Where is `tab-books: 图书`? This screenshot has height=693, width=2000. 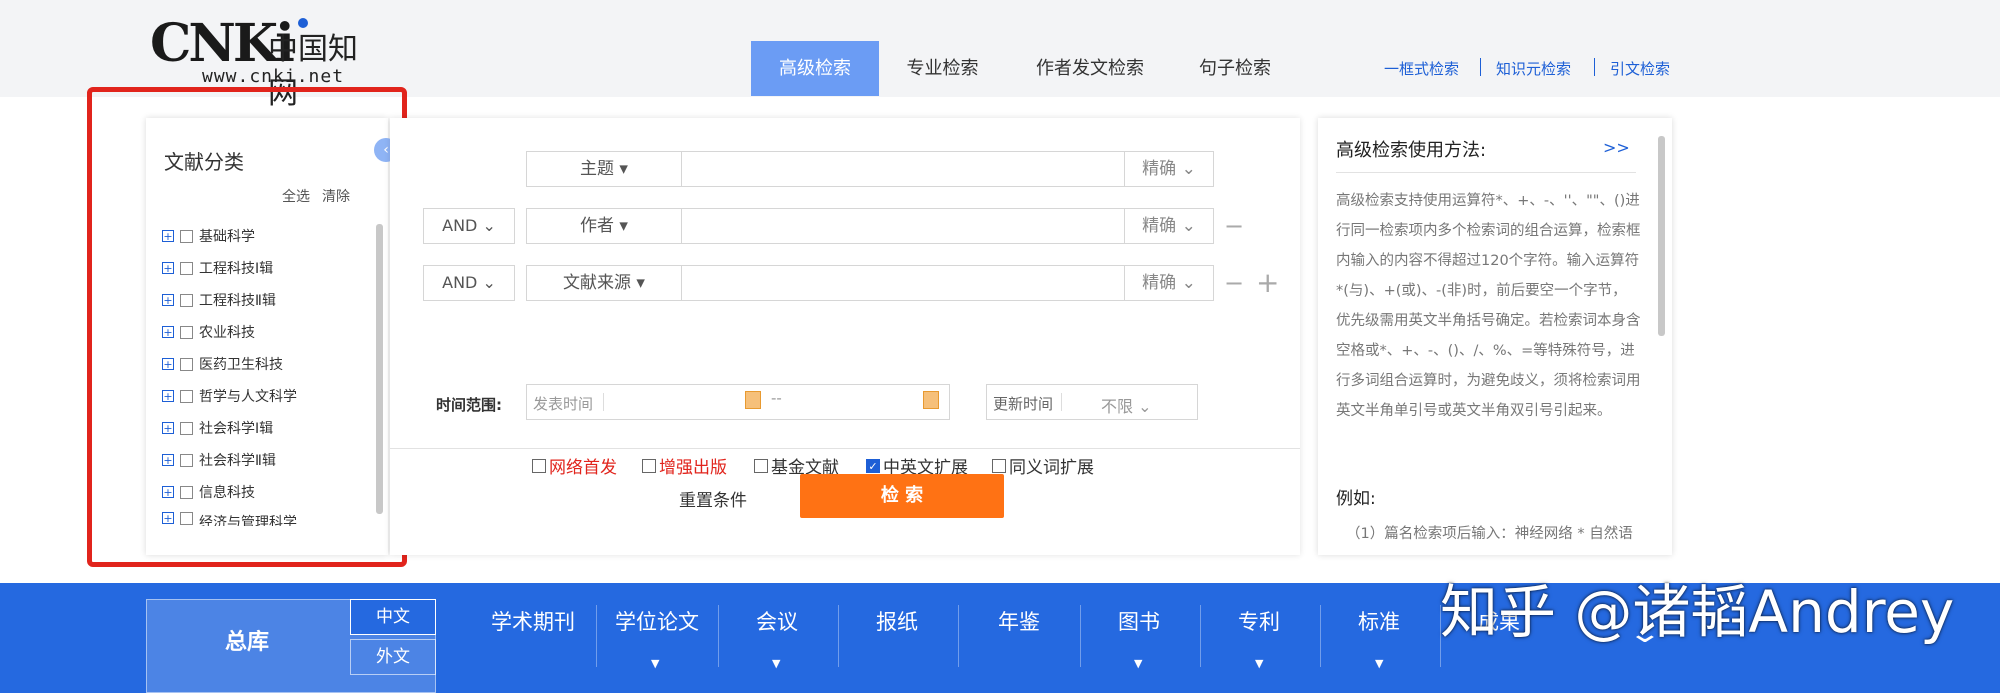
tab-books: 图书 is located at coordinates (1139, 638).